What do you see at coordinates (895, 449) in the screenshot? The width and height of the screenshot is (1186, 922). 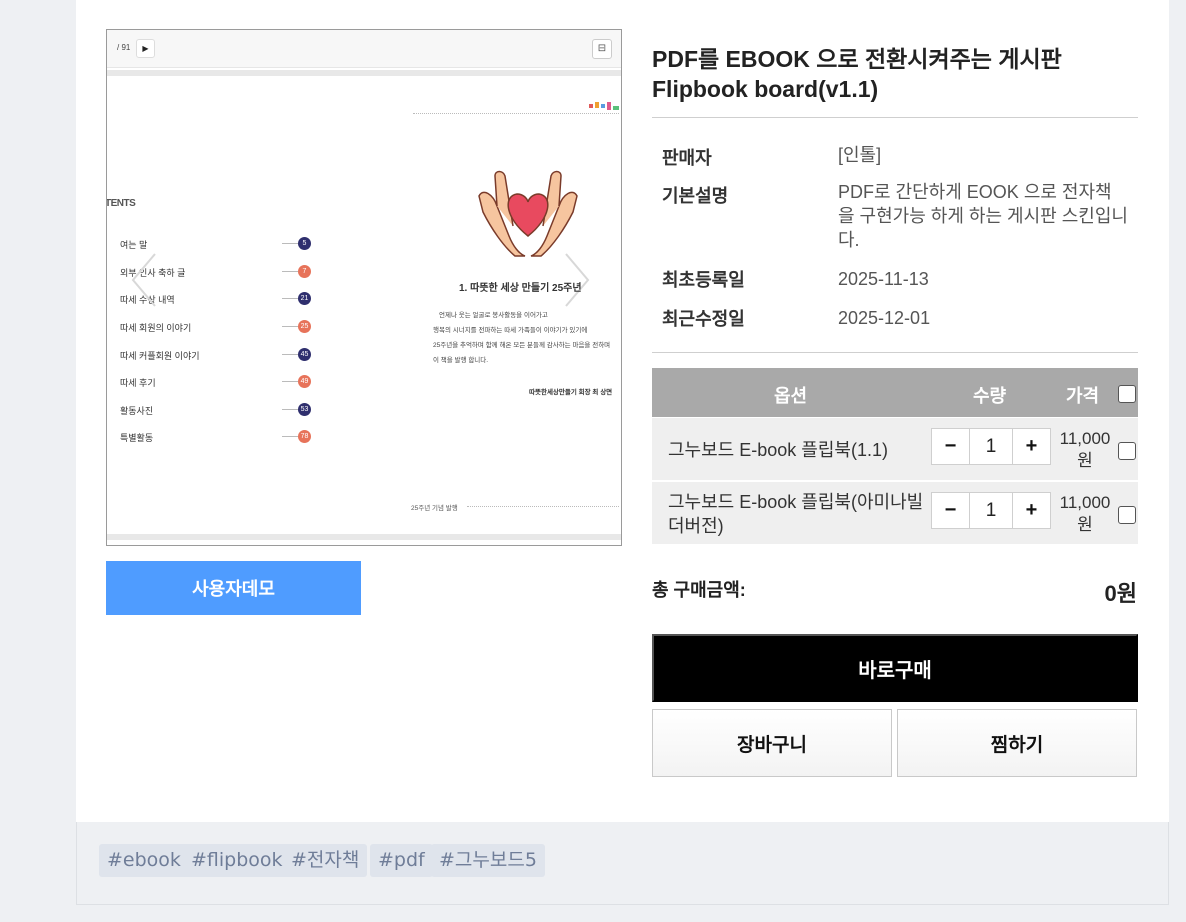 I see `option-row: 그누보드 E-book 플립북(1.1) − 1 + 11,000원` at bounding box center [895, 449].